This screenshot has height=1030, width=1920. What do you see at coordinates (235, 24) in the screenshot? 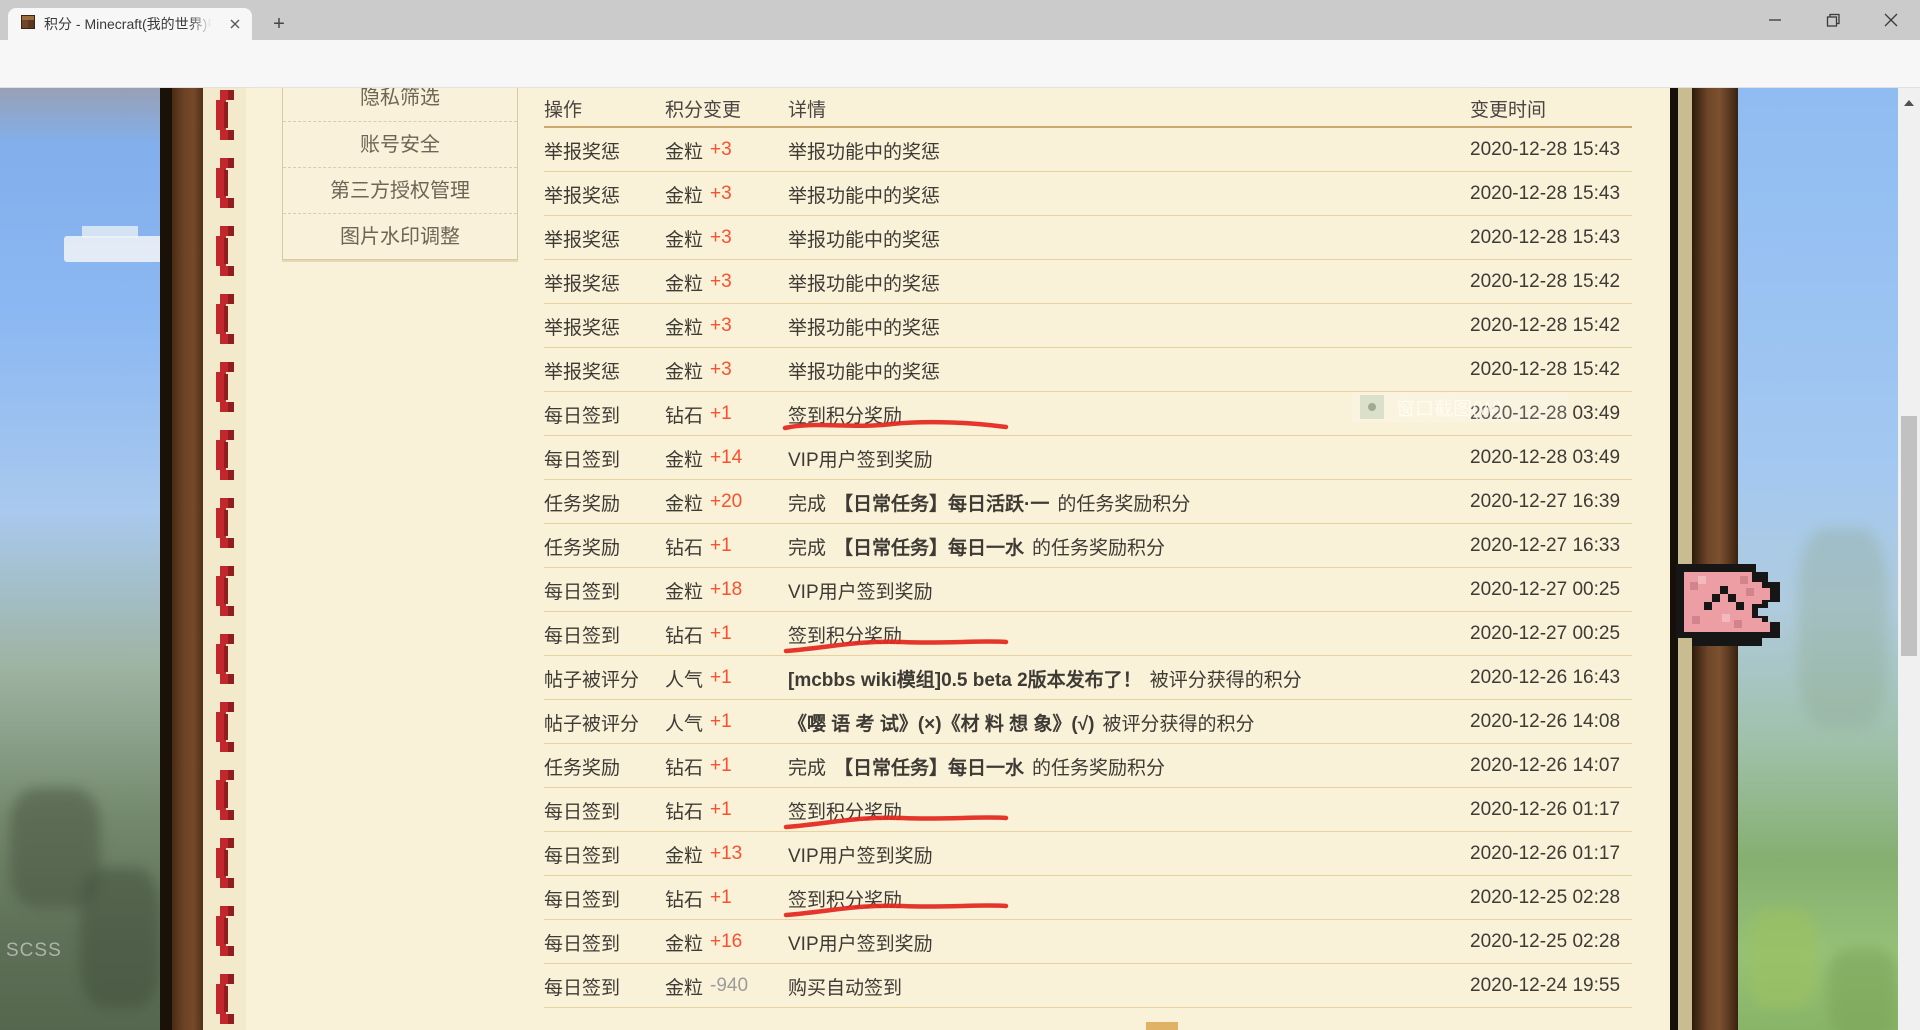
I see `tab-close-icon` at bounding box center [235, 24].